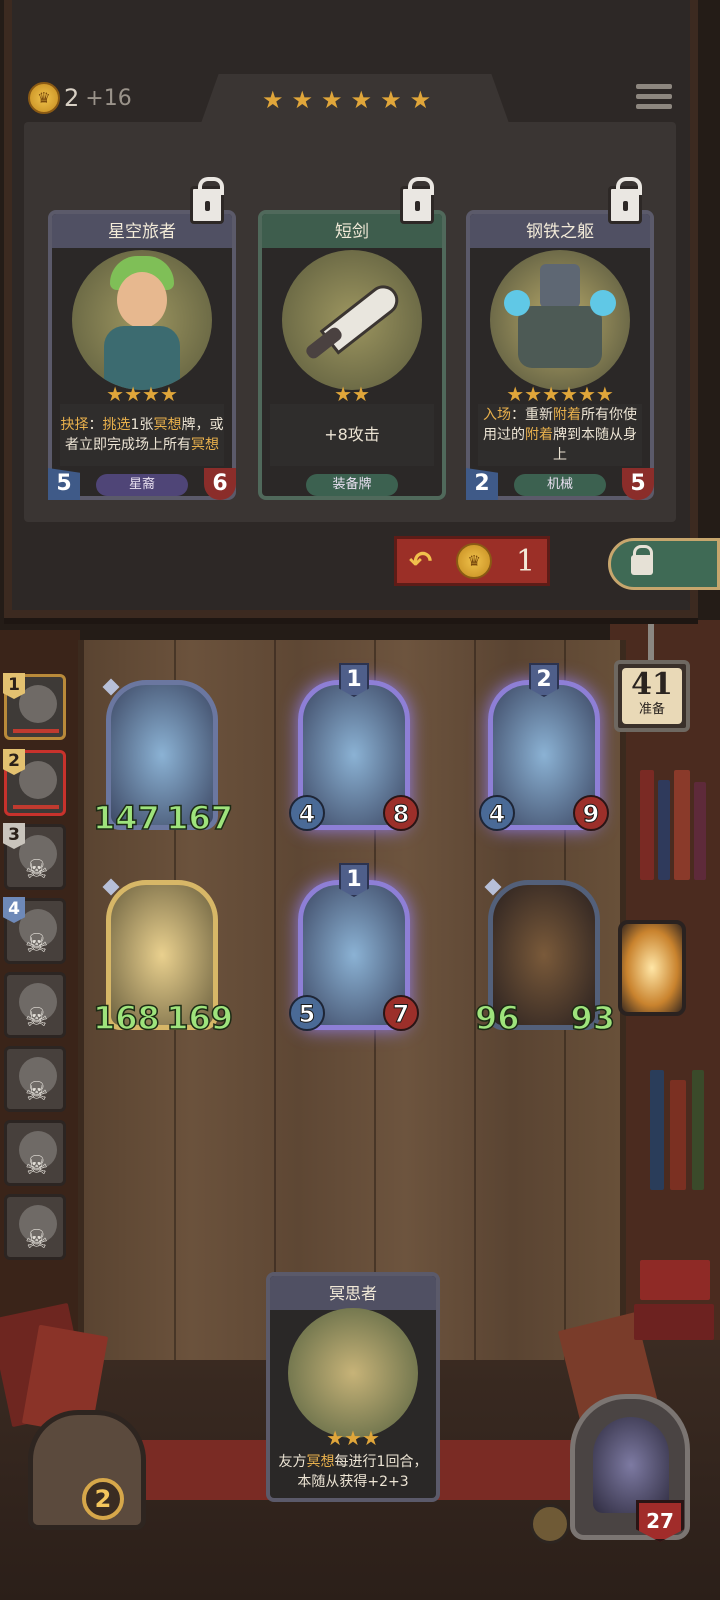 This screenshot has height=1600, width=720. I want to click on lantern, so click(652, 968).